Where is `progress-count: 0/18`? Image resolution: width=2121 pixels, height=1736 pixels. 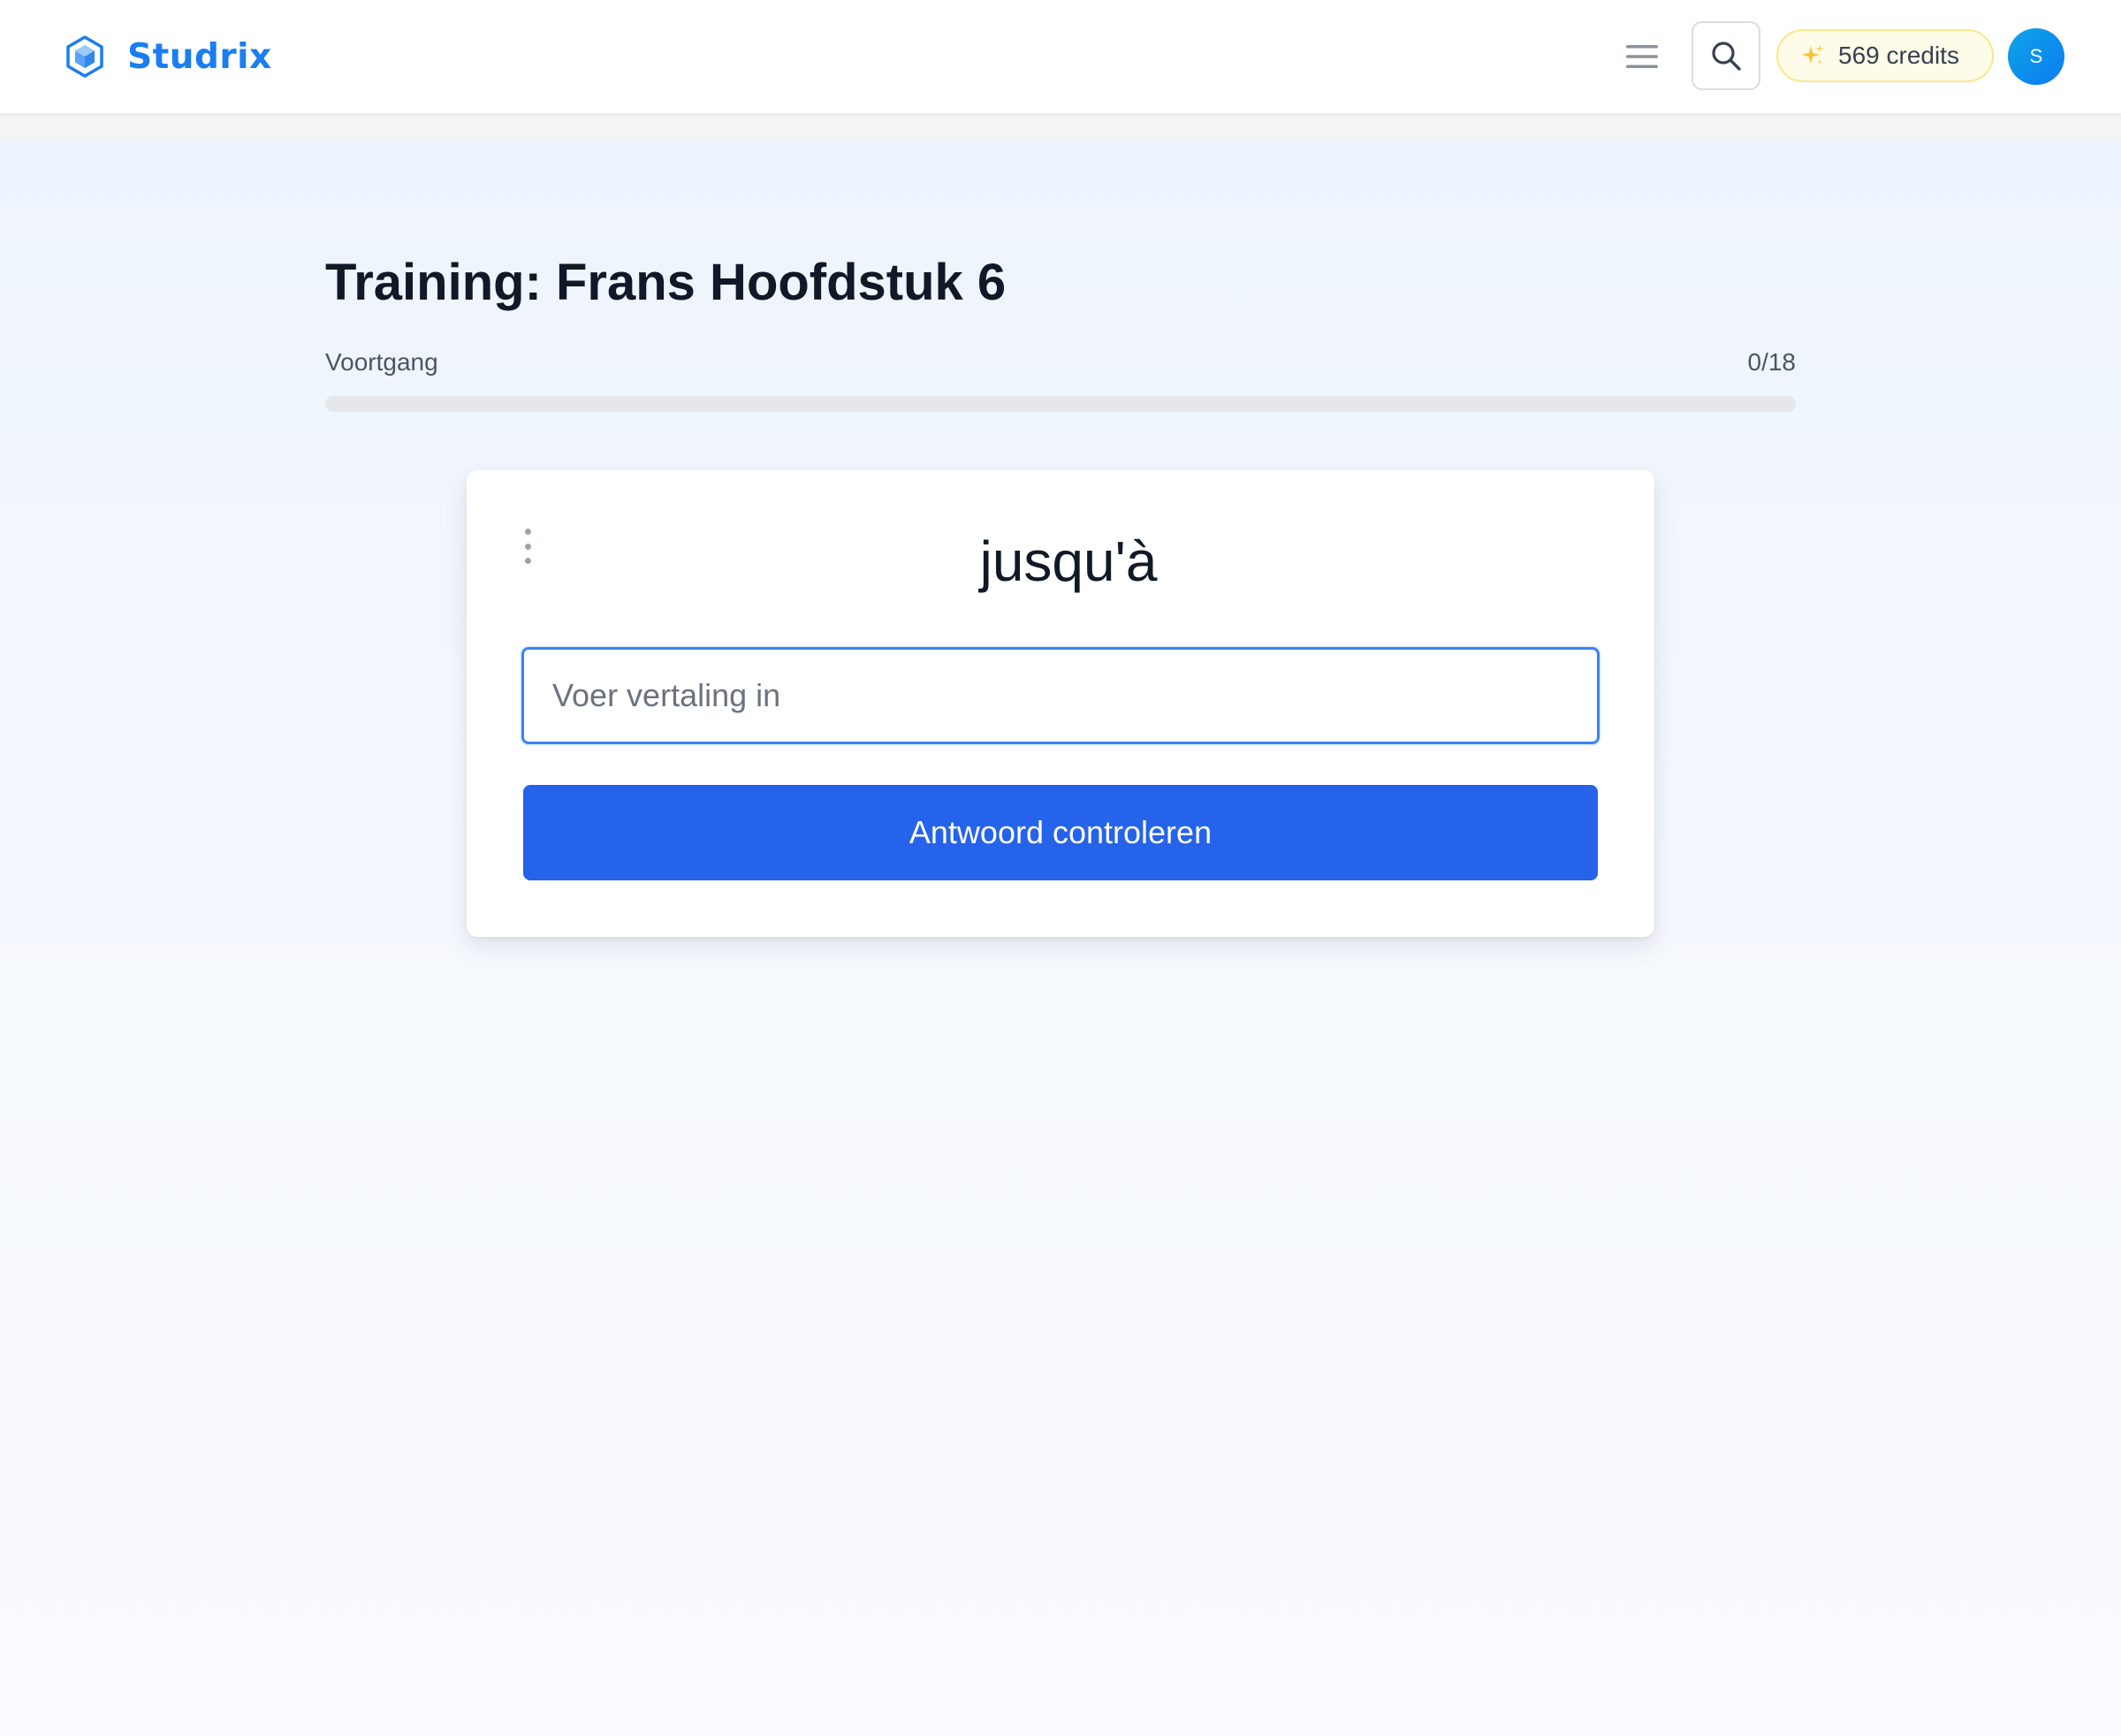 progress-count: 0/18 is located at coordinates (1772, 362).